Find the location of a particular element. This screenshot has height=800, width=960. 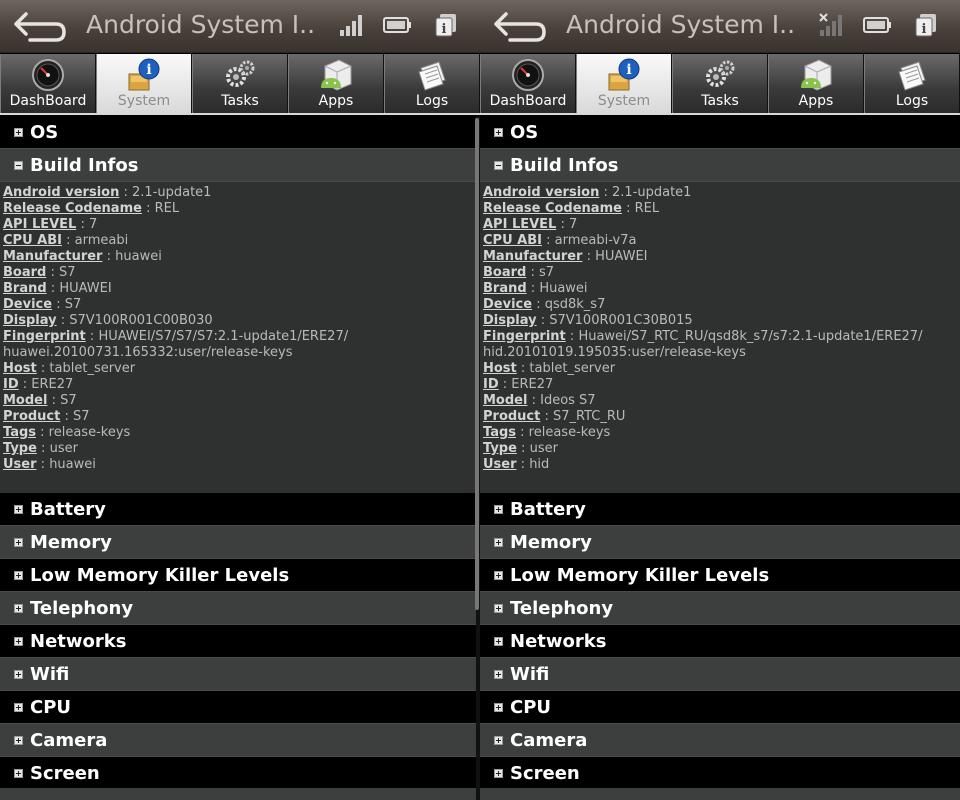

info-row: Model : S7 is located at coordinates (40, 400).